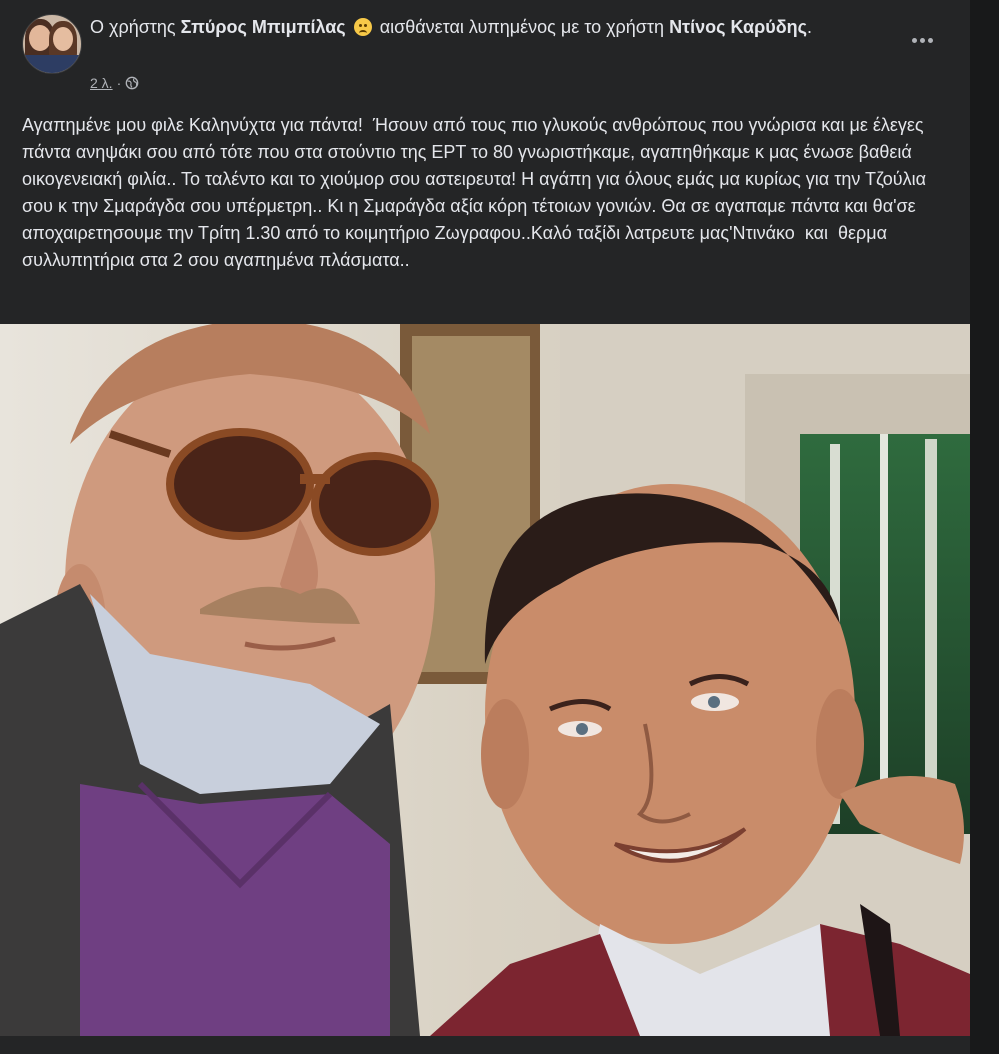  What do you see at coordinates (133, 27) in the screenshot?
I see `headline-prefix: Ο χρήστης` at bounding box center [133, 27].